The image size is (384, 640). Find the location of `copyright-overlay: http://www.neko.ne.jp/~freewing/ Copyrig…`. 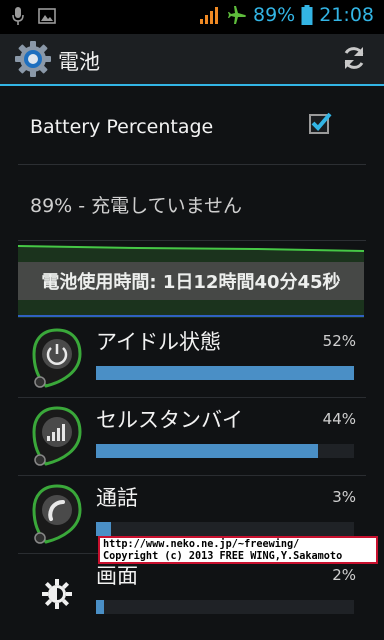

copyright-overlay: http://www.neko.ne.jp/~freewing/ Copyrig… is located at coordinates (238, 550).